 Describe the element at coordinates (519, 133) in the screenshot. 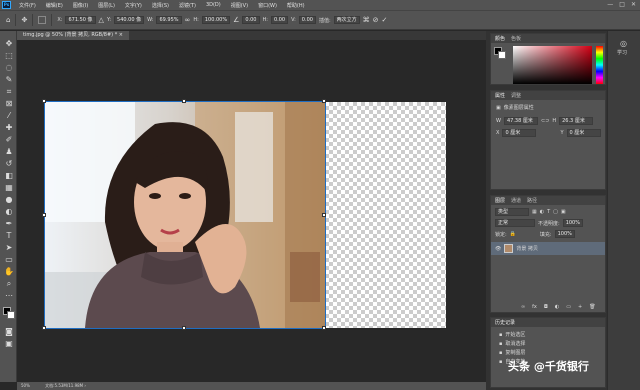

I see `x-field: 0 厘米` at that location.